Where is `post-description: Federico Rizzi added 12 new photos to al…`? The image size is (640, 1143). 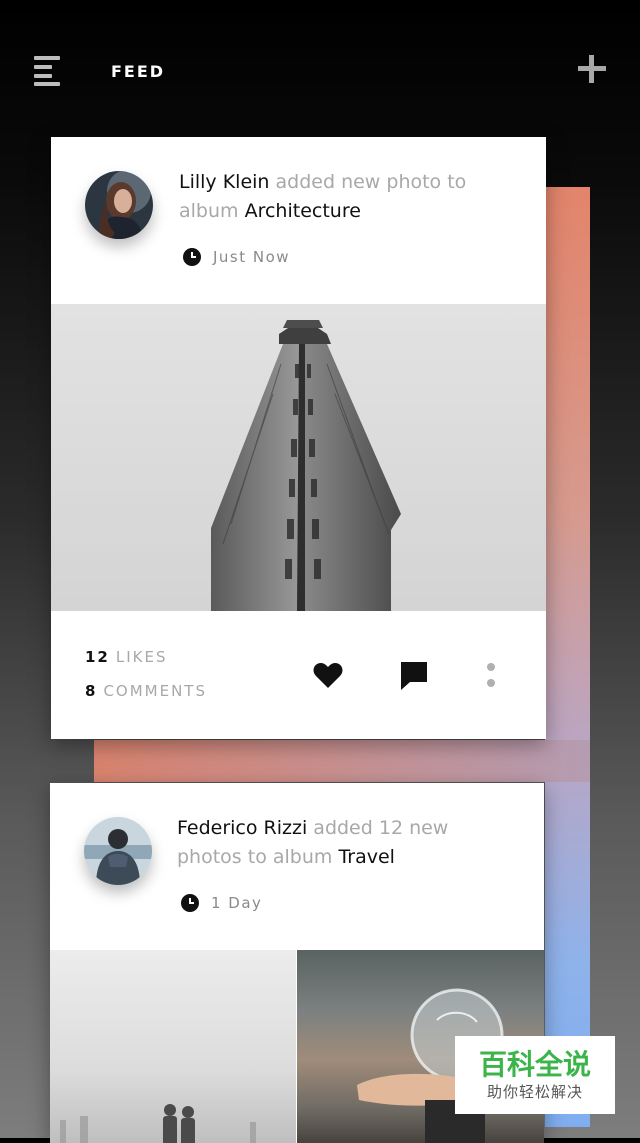 post-description: Federico Rizzi added 12 new photos to al… is located at coordinates (347, 843).